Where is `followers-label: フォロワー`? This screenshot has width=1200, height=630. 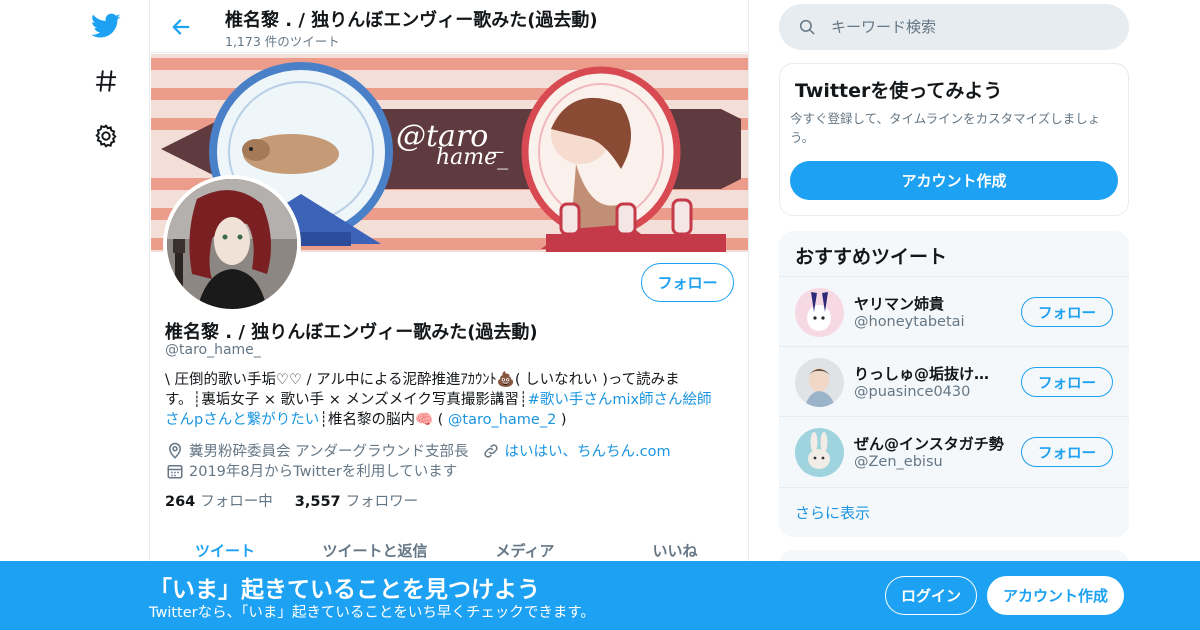 followers-label: フォロワー is located at coordinates (382, 502).